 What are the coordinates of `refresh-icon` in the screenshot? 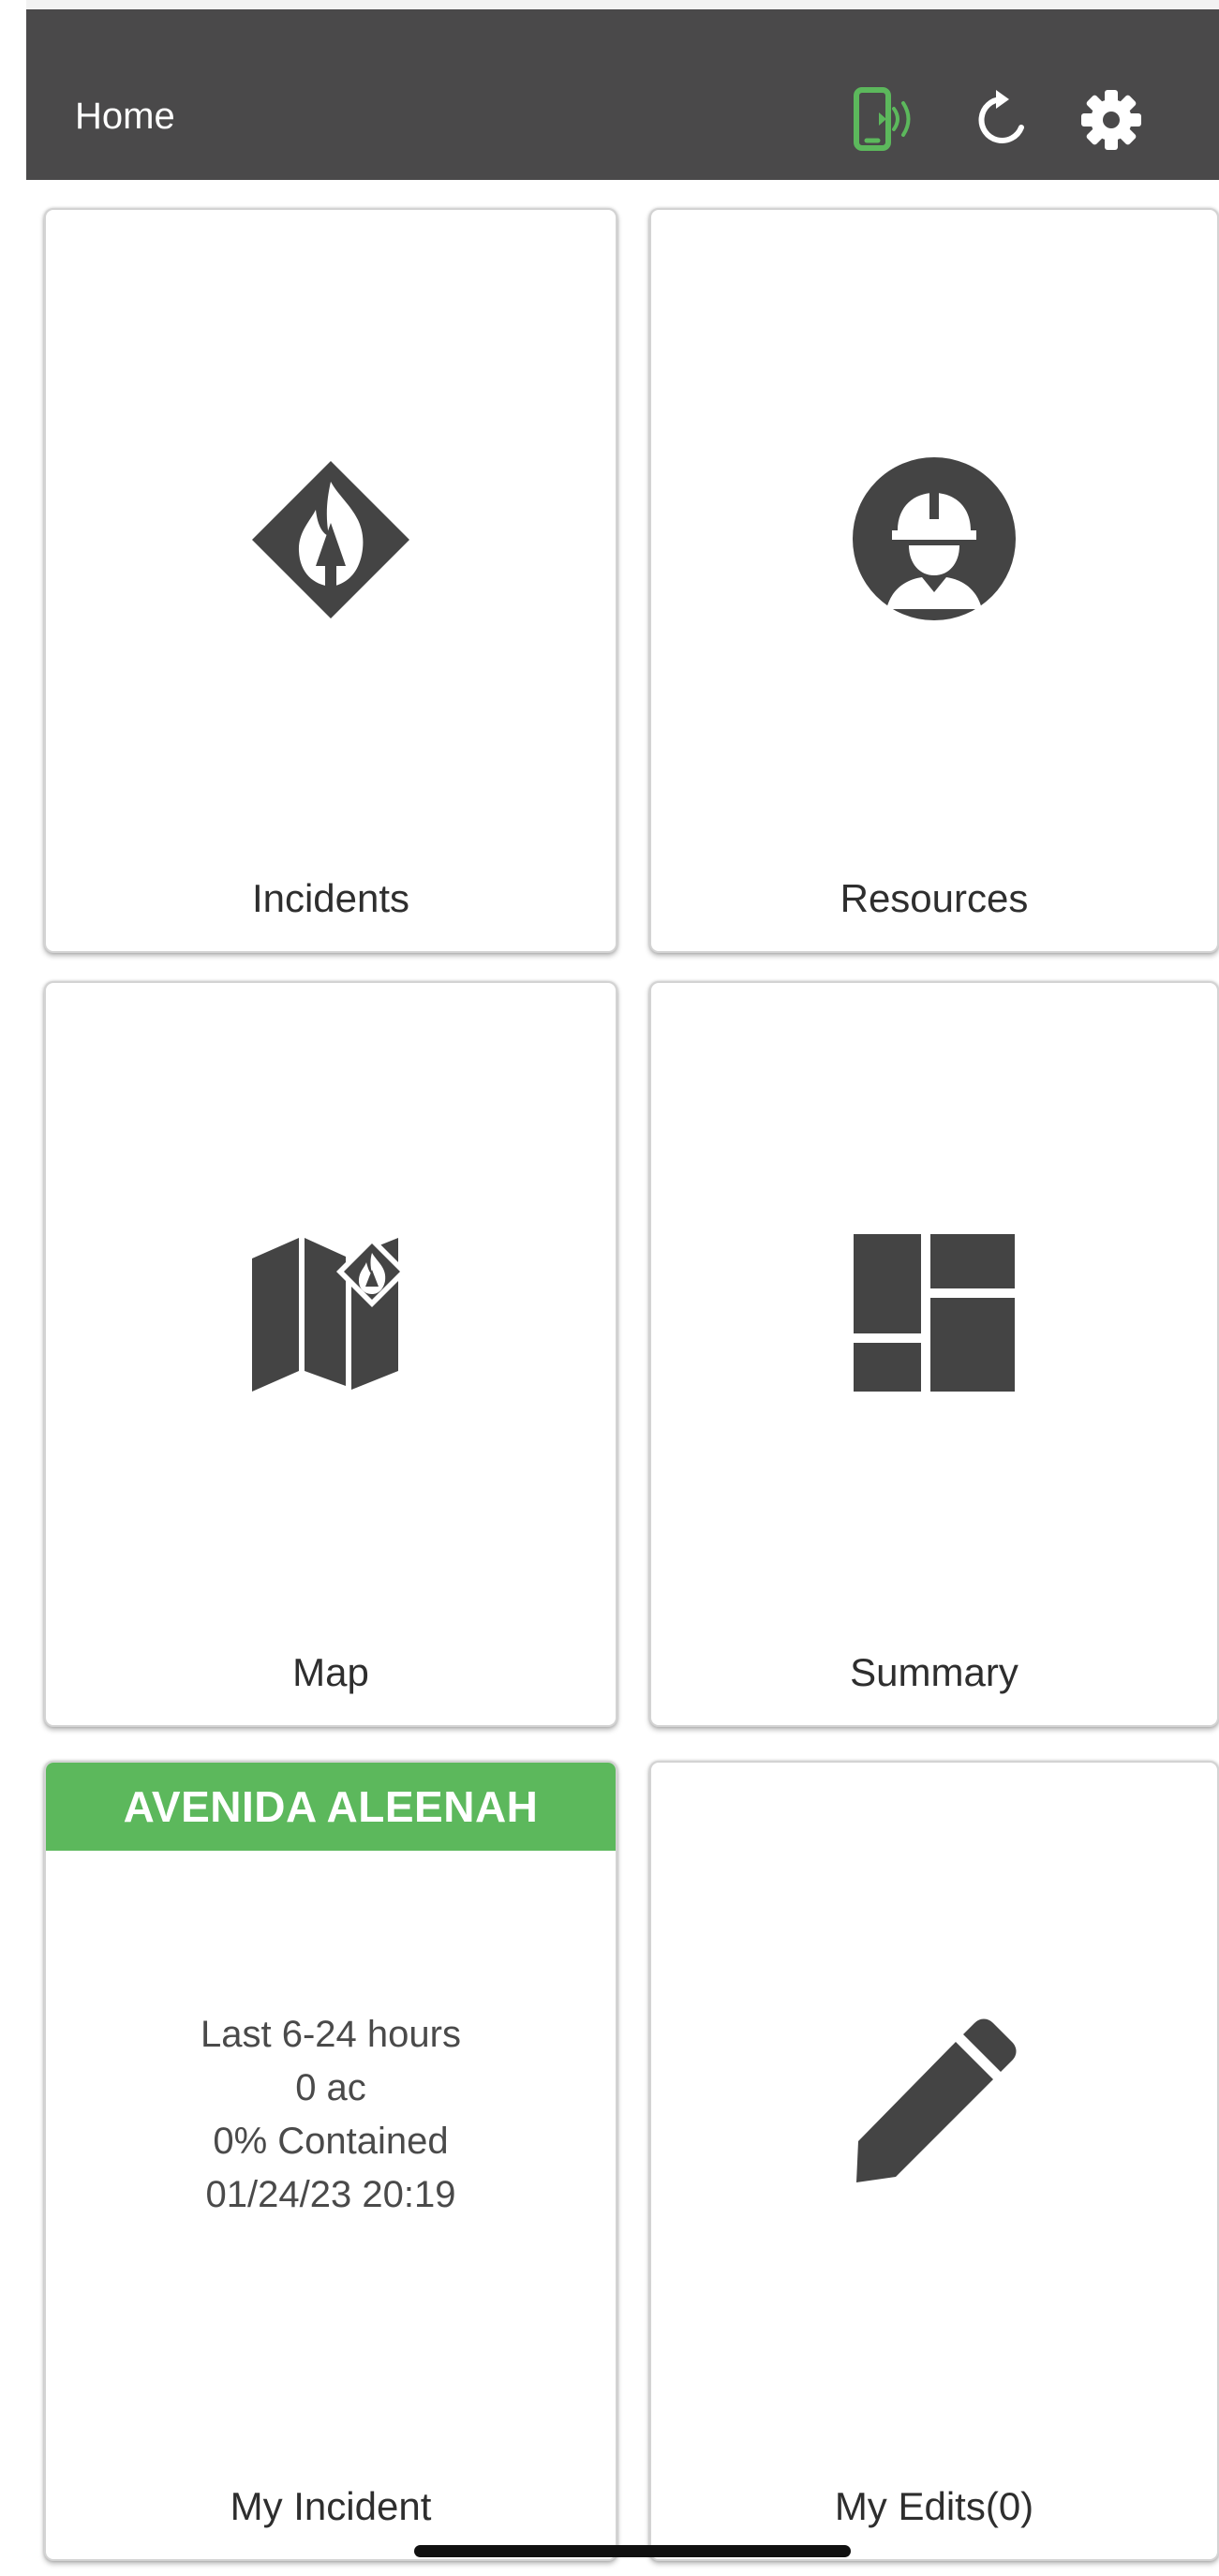 It's located at (1001, 120).